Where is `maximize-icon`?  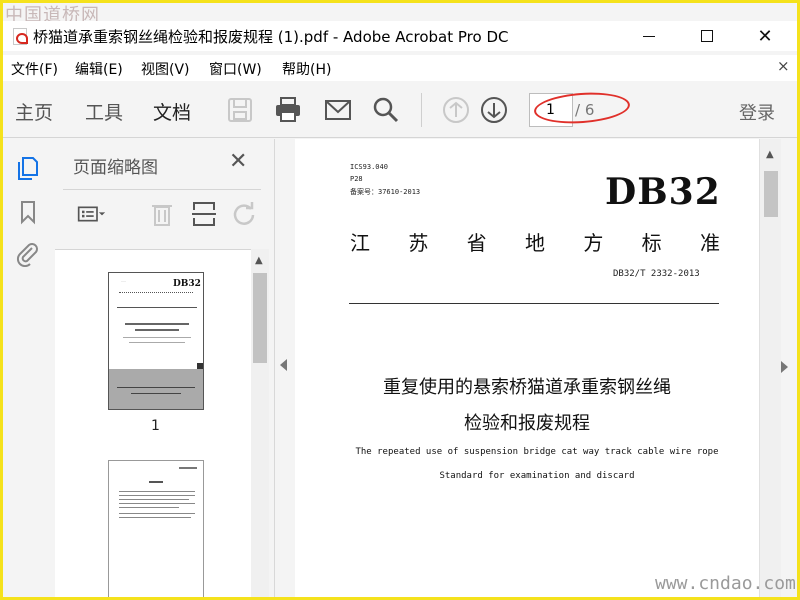 maximize-icon is located at coordinates (707, 36).